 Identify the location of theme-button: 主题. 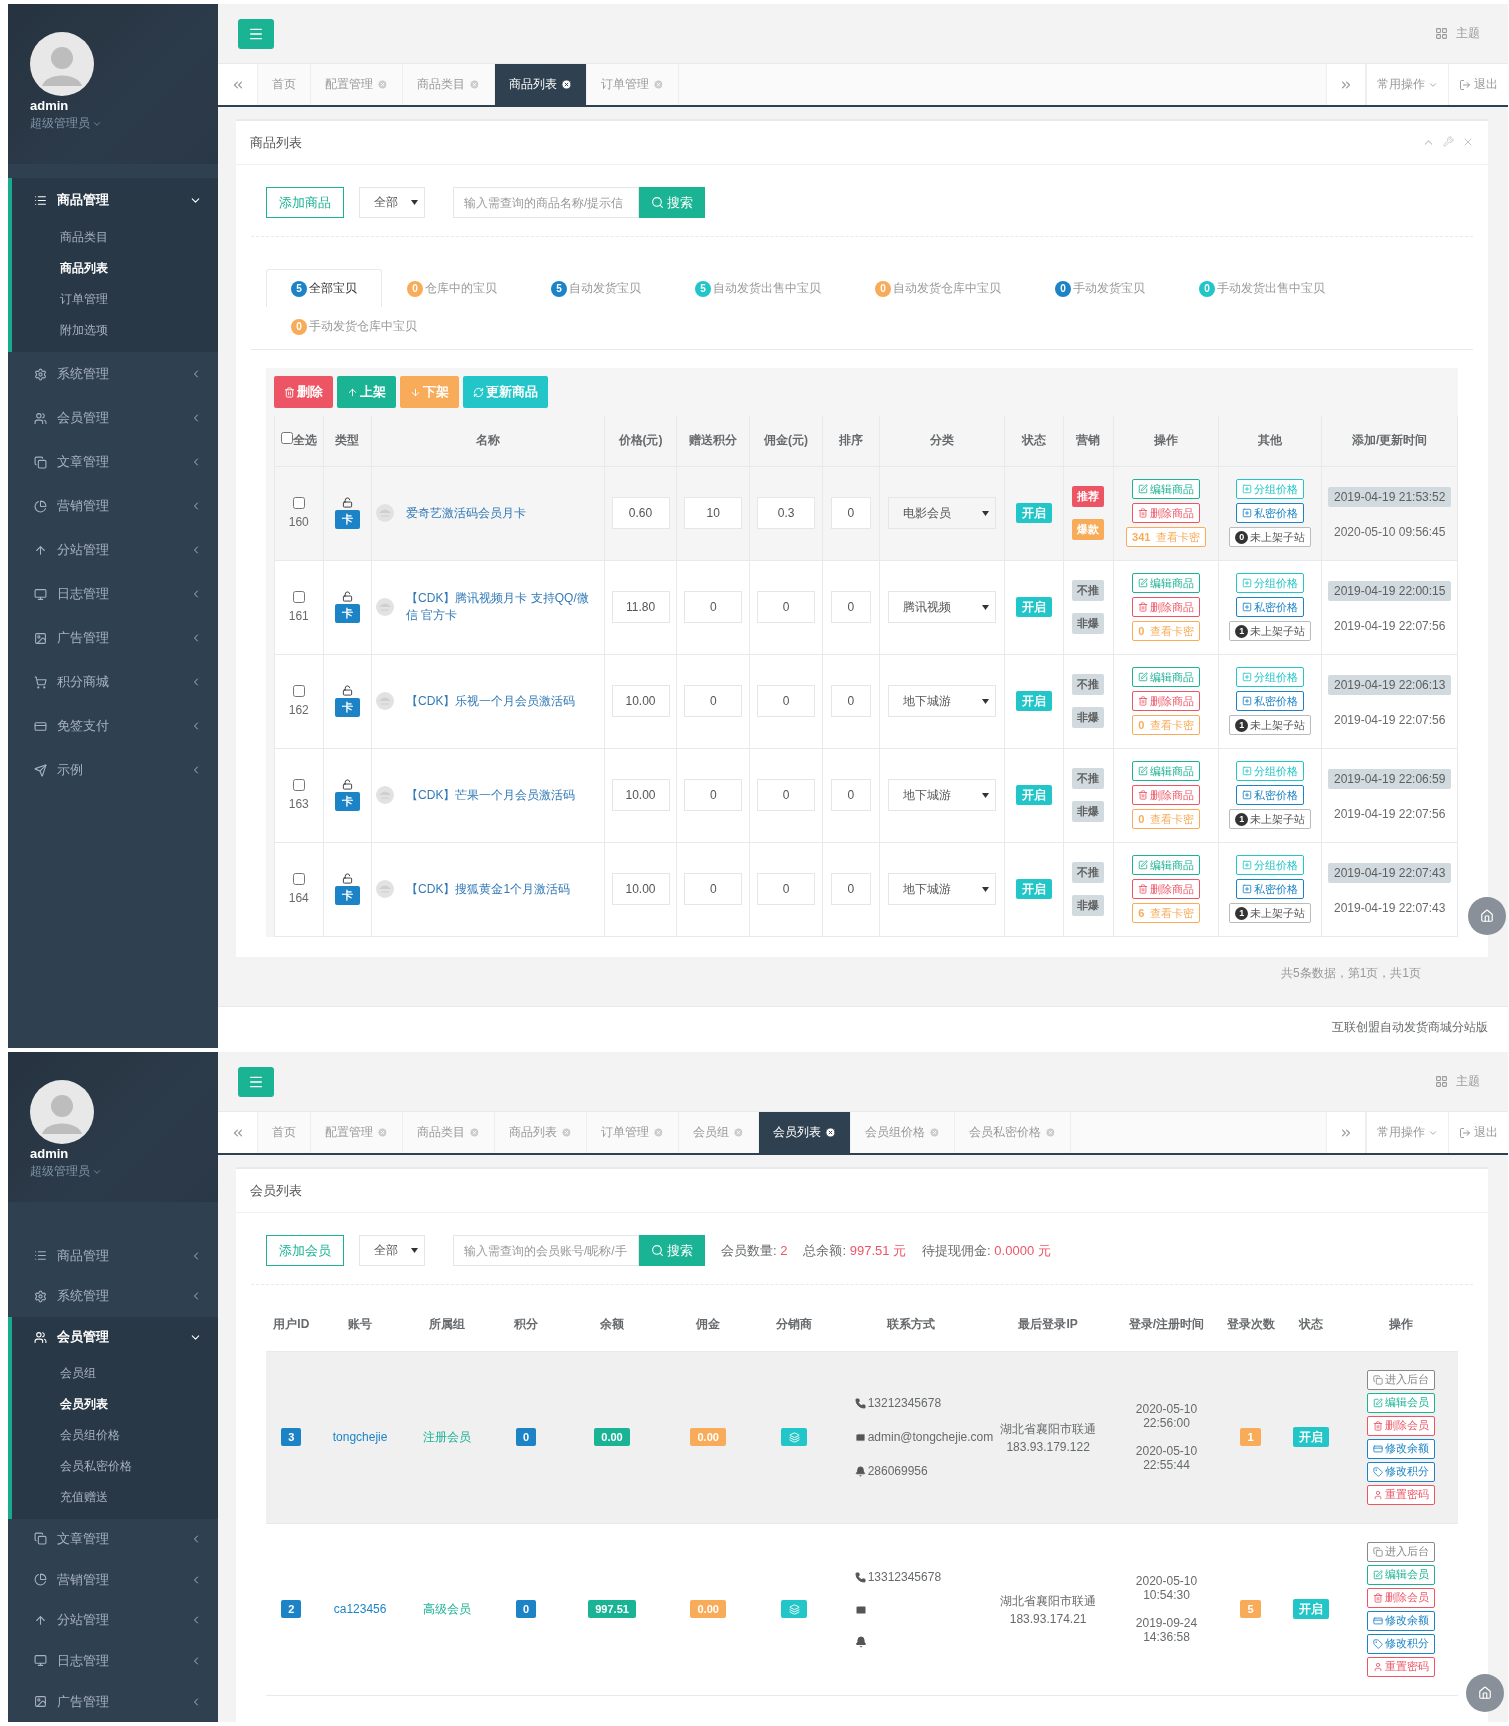
(1457, 1081).